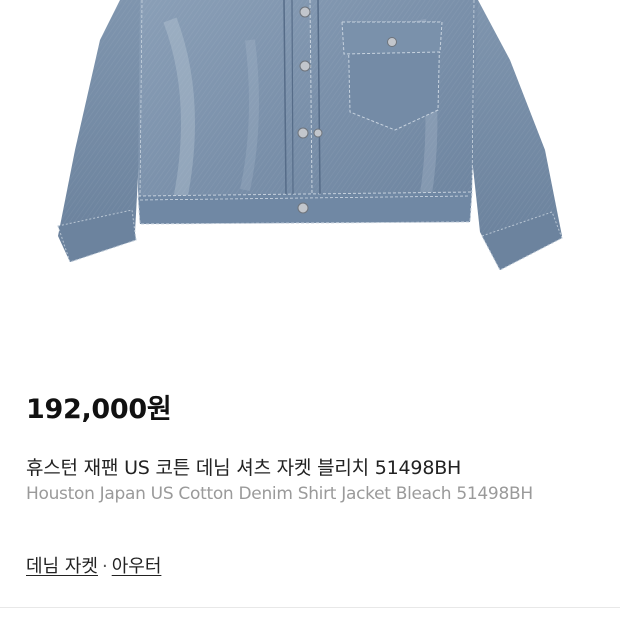  Describe the element at coordinates (392, 42) in the screenshot. I see `pocket-button` at that location.